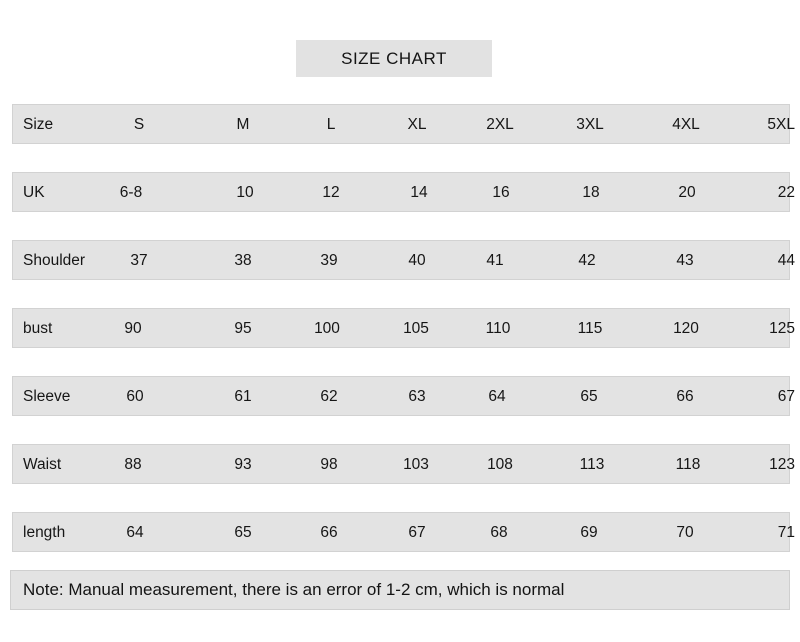 The height and width of the screenshot is (642, 800). What do you see at coordinates (782, 328) in the screenshot?
I see `cell-bust-5xl: 125` at bounding box center [782, 328].